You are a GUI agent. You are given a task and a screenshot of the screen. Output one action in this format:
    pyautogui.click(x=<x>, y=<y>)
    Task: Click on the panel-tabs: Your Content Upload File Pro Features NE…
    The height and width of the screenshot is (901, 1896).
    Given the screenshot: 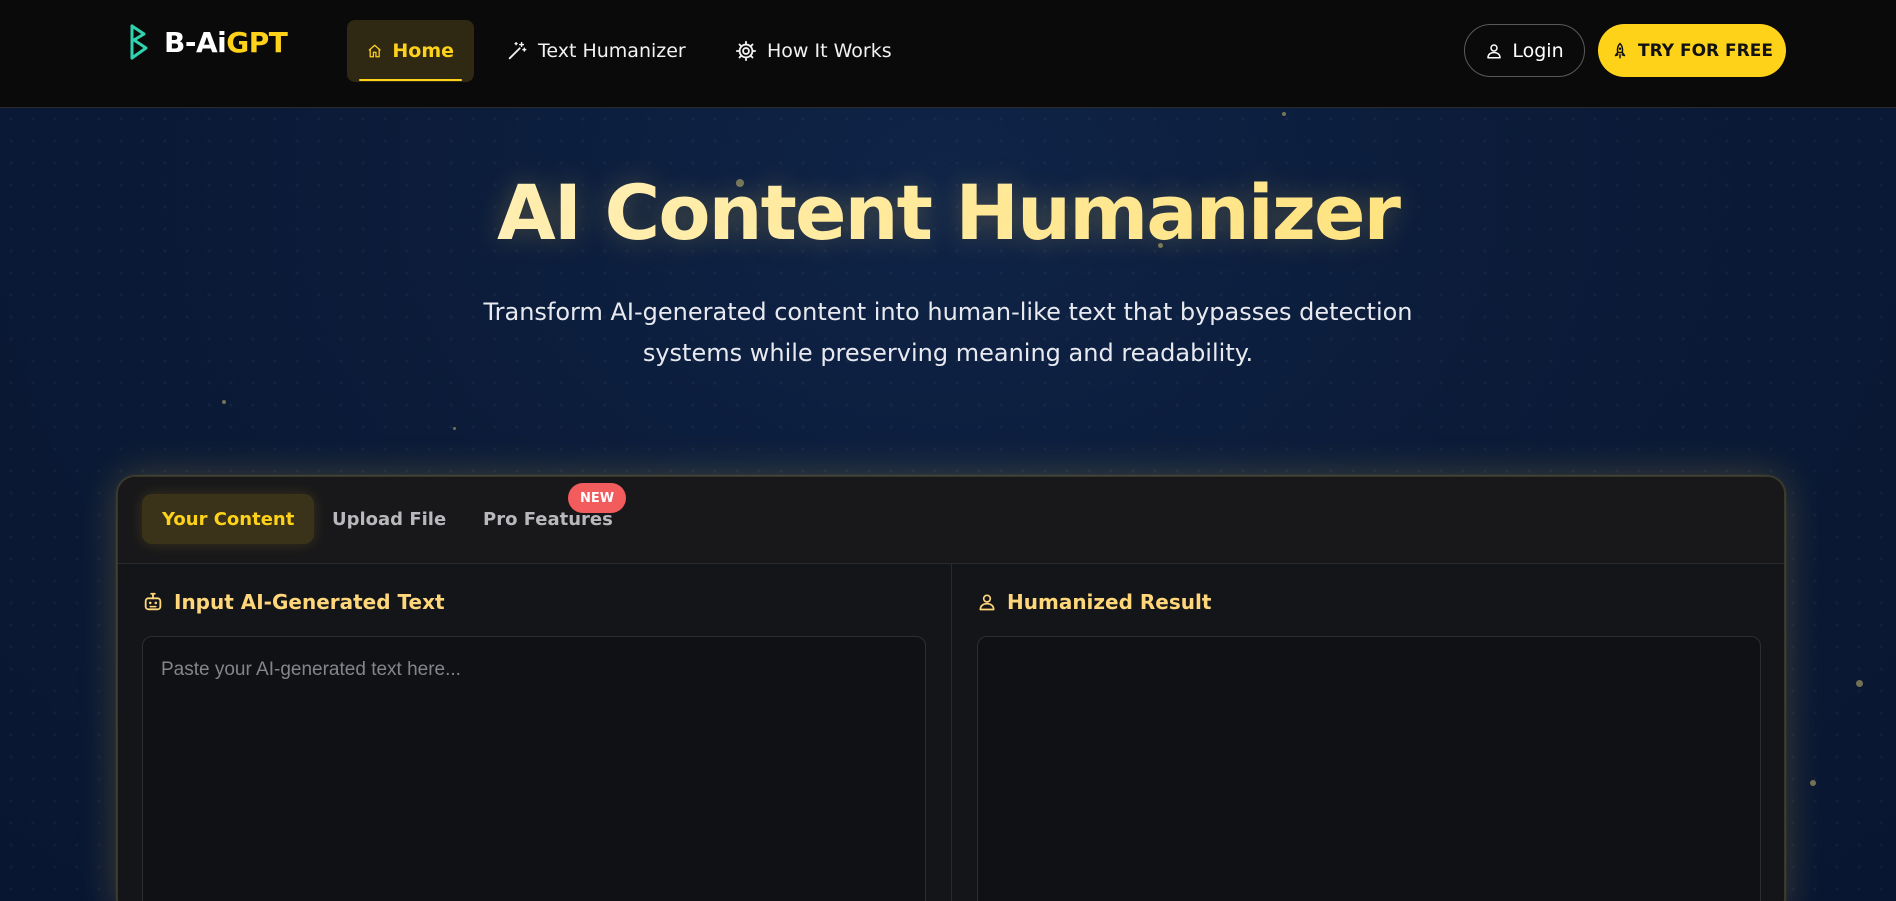 What is the action you would take?
    pyautogui.click(x=951, y=520)
    